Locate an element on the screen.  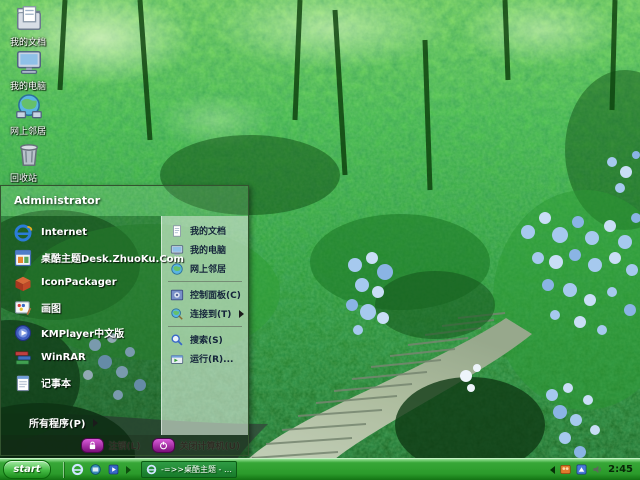
desktop-icon-network-places: 网上邻居 is located at coordinates (42, 114).